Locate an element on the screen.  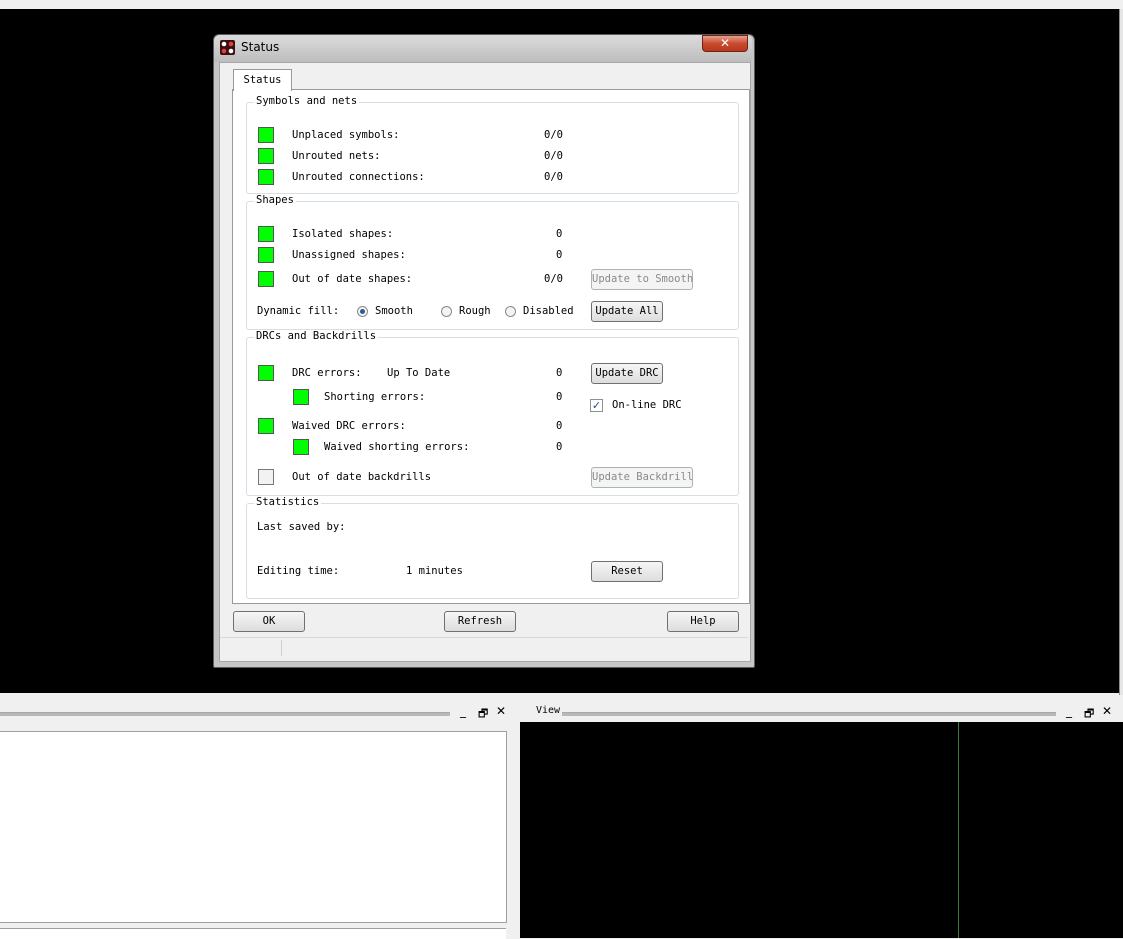
view-pane-titlebar: View _ 🗗 ✕ is located at coordinates (821, 713).